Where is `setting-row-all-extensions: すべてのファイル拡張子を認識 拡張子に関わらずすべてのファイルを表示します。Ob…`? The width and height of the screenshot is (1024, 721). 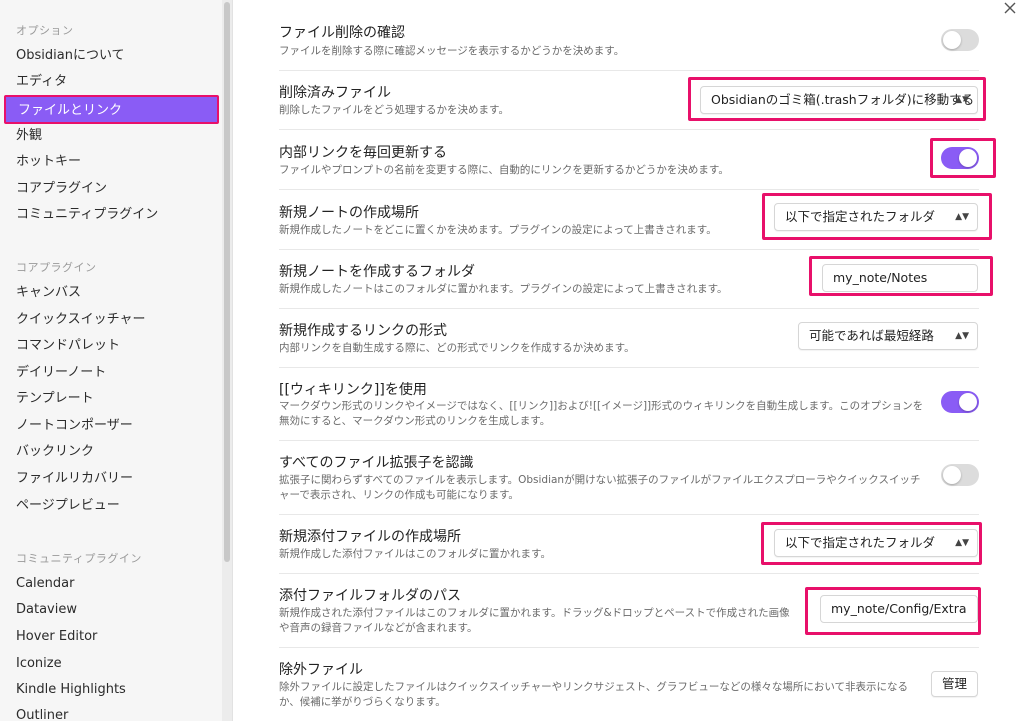 setting-row-all-extensions: すべてのファイル拡張子を認識 拡張子に関わらずすべてのファイルを表示します。Ob… is located at coordinates (629, 477).